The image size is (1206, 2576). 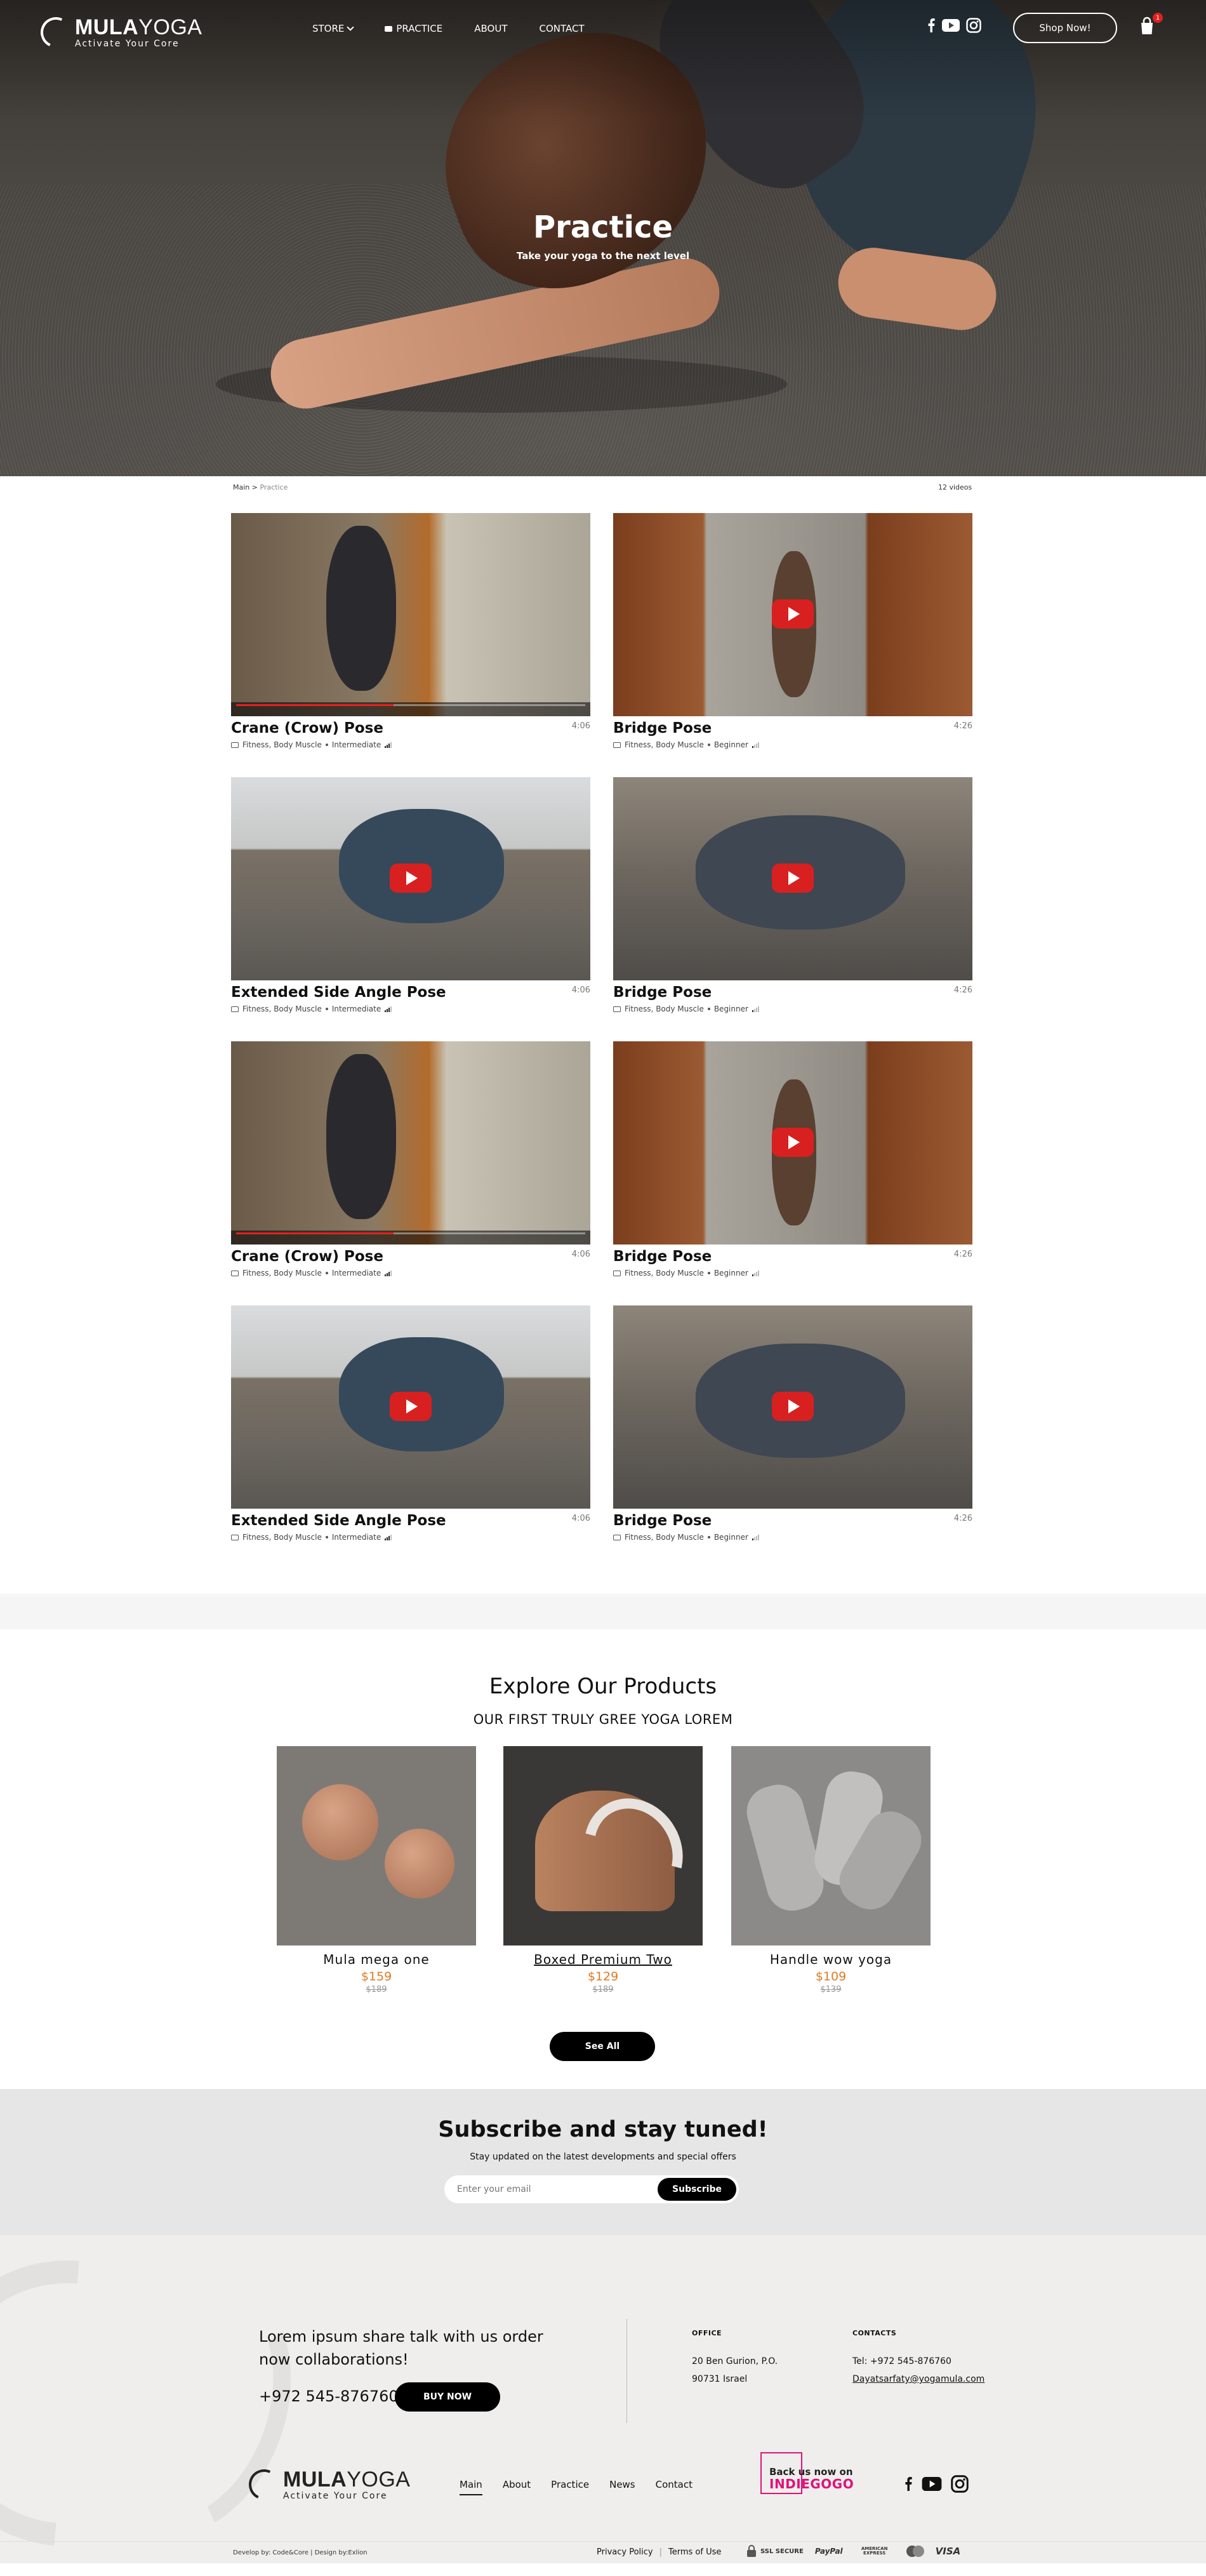 What do you see at coordinates (807, 2473) in the screenshot?
I see `indiegogo-badge: Back us now on INDIEGOGO` at bounding box center [807, 2473].